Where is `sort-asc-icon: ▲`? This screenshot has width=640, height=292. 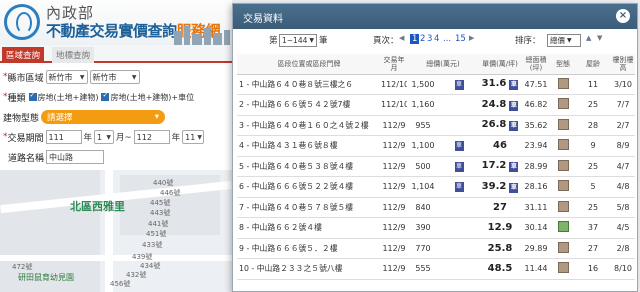
sort-asc-icon: ▲ is located at coordinates (588, 38).